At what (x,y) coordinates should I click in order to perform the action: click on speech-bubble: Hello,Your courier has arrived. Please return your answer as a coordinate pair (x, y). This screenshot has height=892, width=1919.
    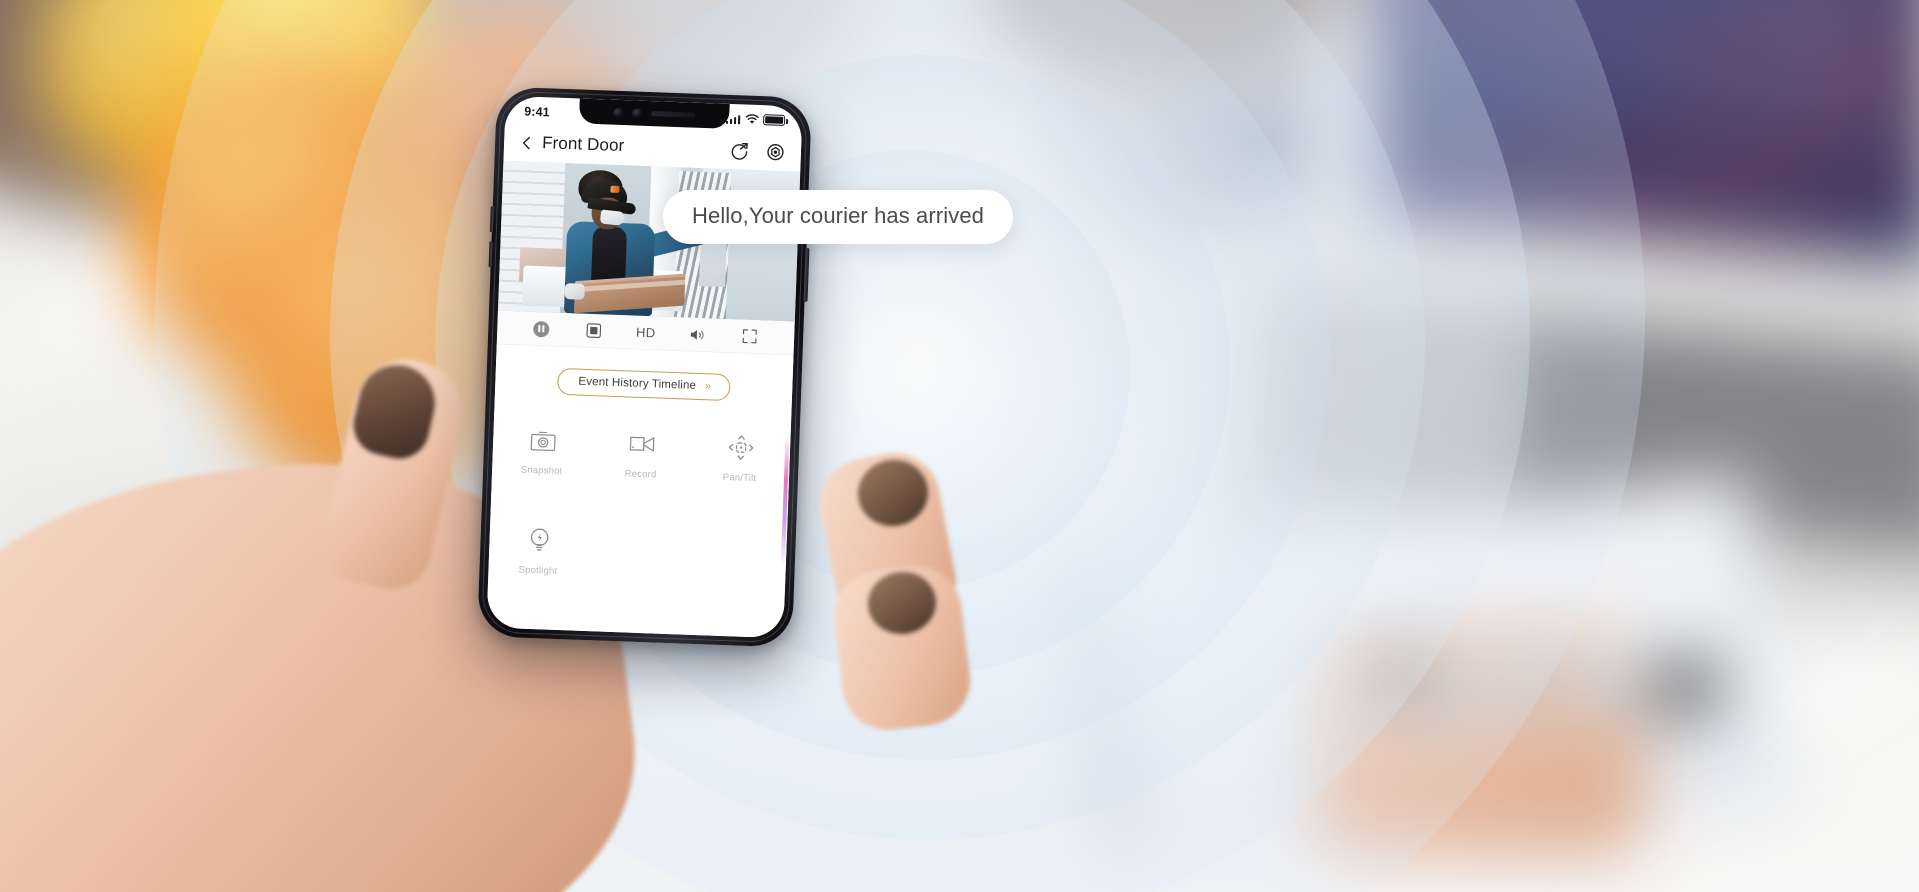
    Looking at the image, I should click on (838, 217).